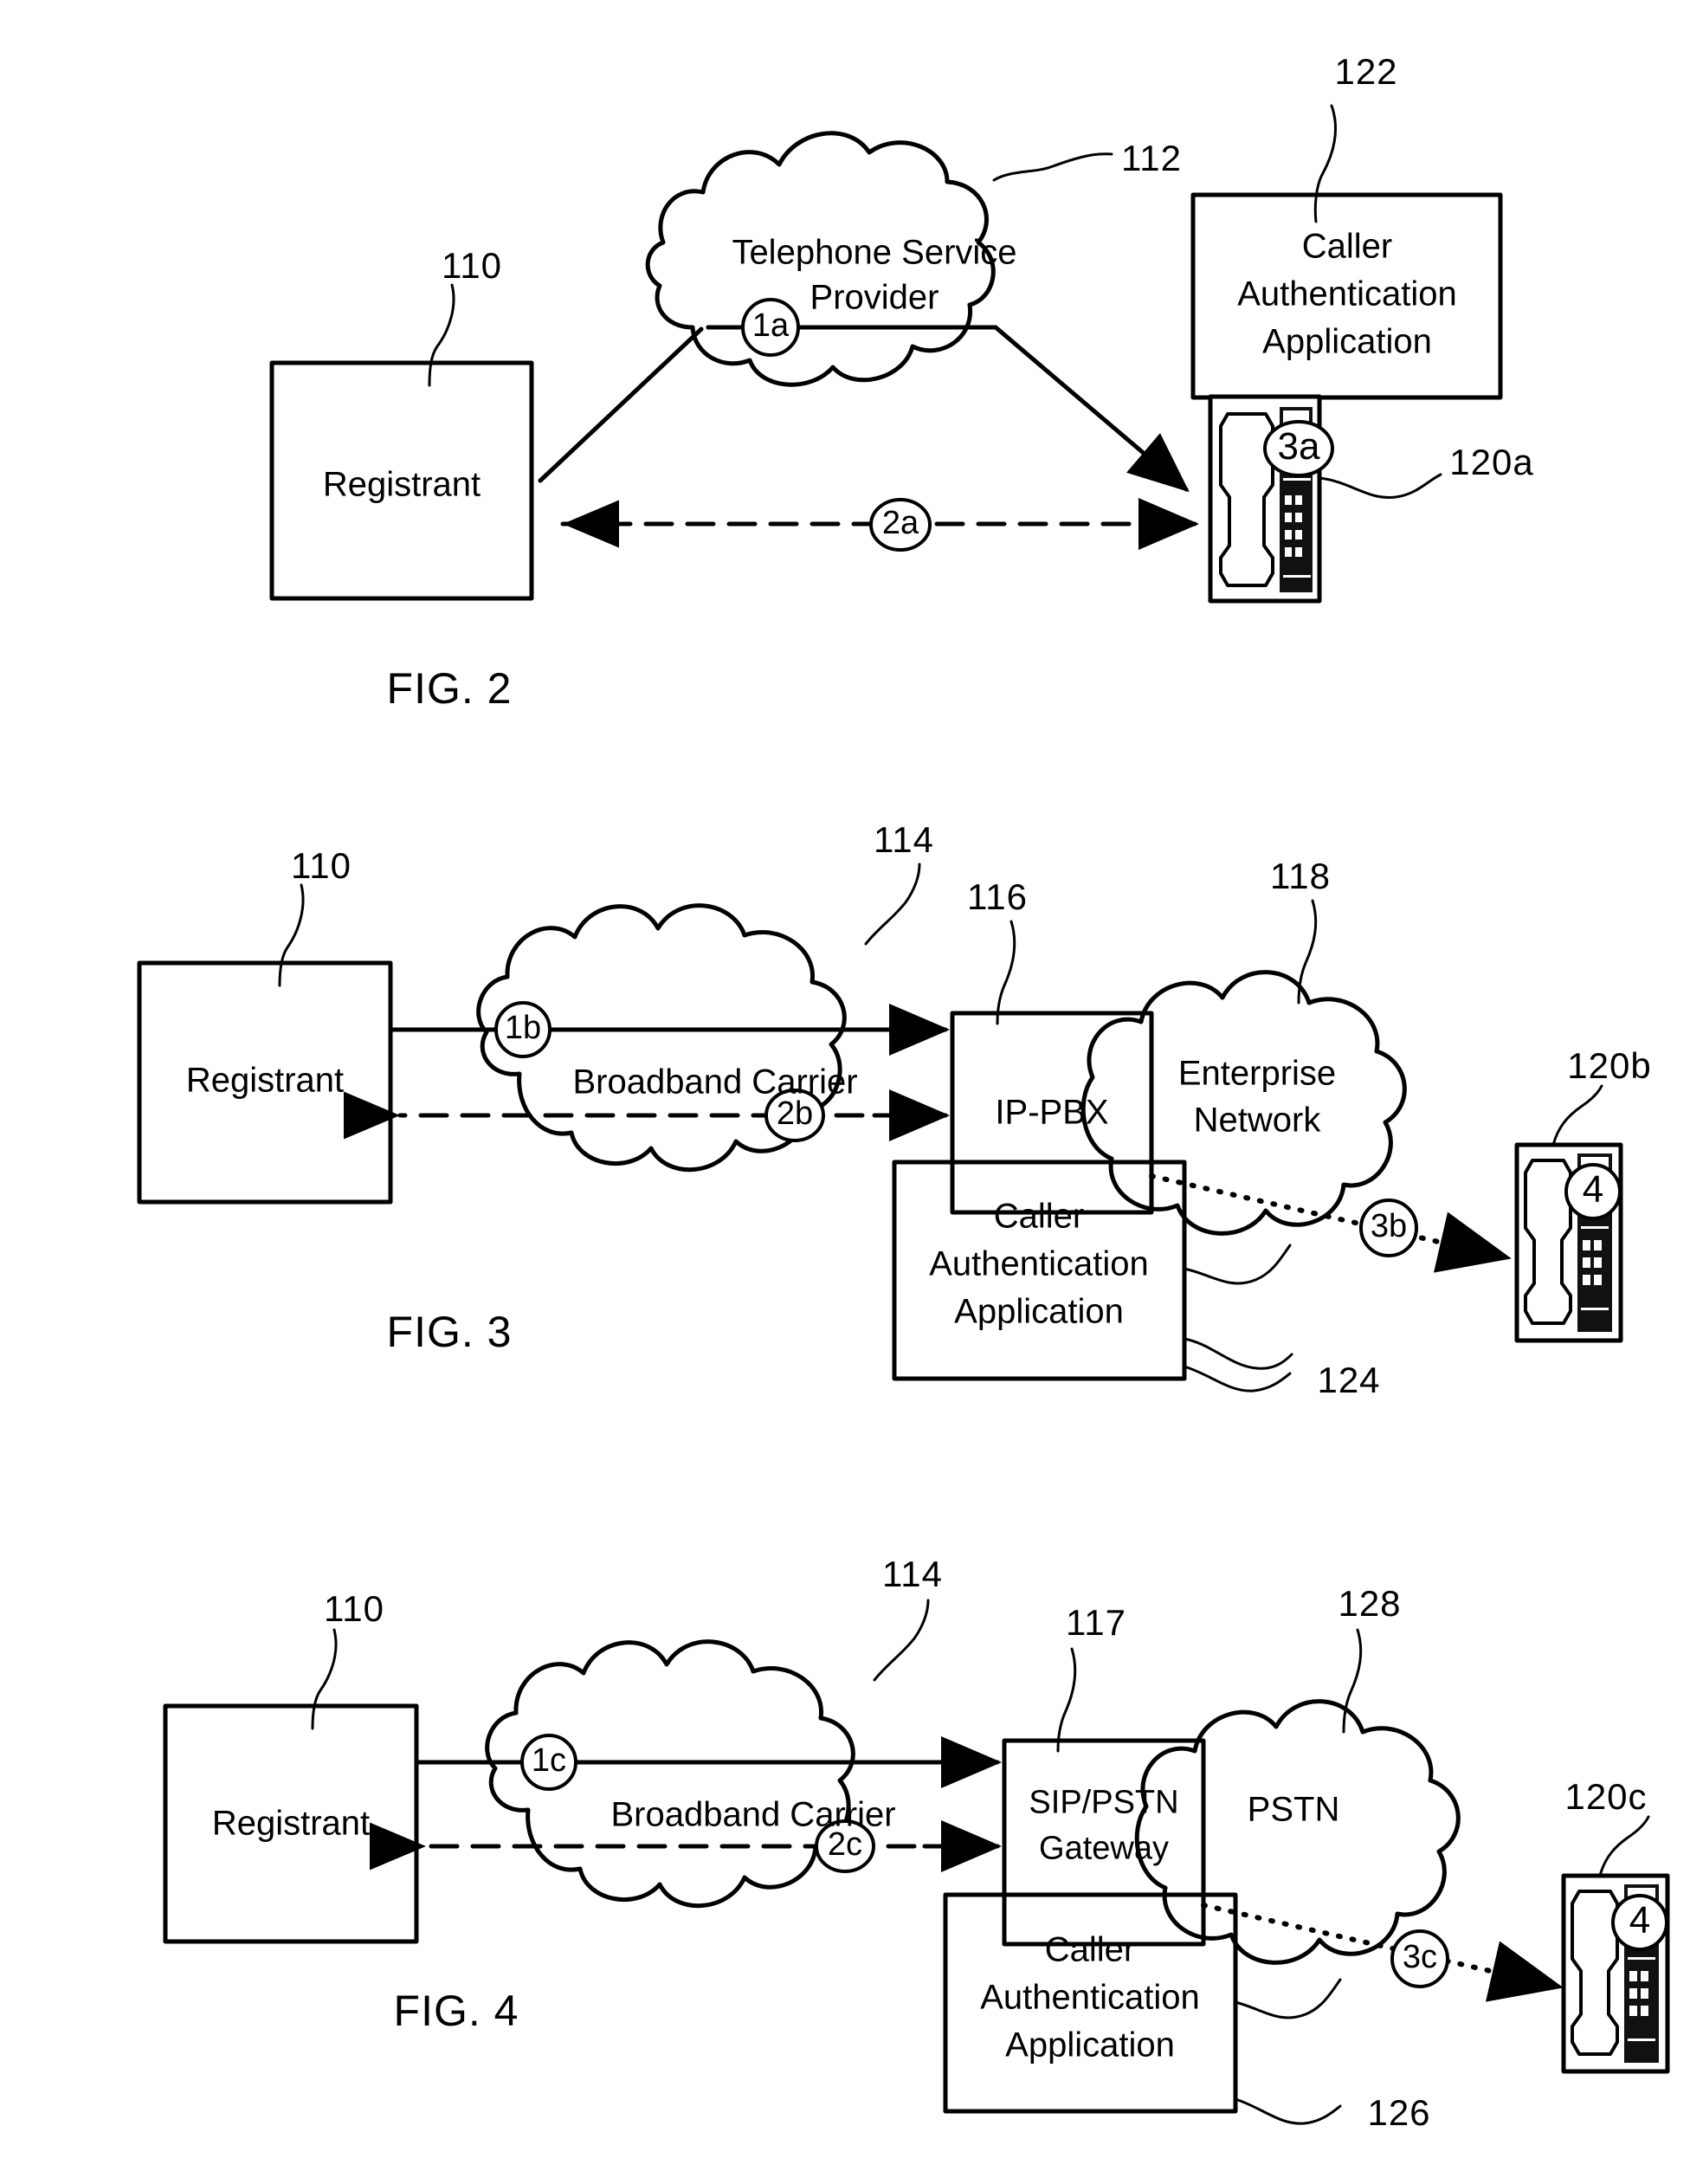 This screenshot has height=2184, width=1690. What do you see at coordinates (1039, 1311) in the screenshot?
I see `fig3-app-line3: Application` at bounding box center [1039, 1311].